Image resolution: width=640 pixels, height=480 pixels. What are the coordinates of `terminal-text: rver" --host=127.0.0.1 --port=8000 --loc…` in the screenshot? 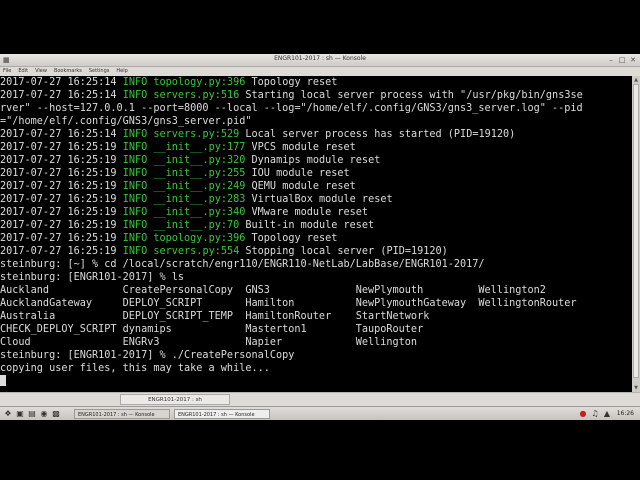 It's located at (291, 108).